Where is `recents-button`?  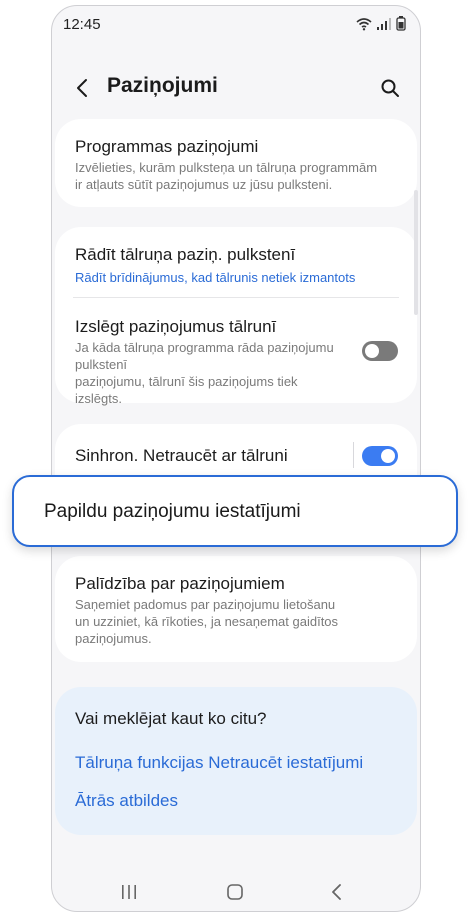 recents-button is located at coordinates (129, 892).